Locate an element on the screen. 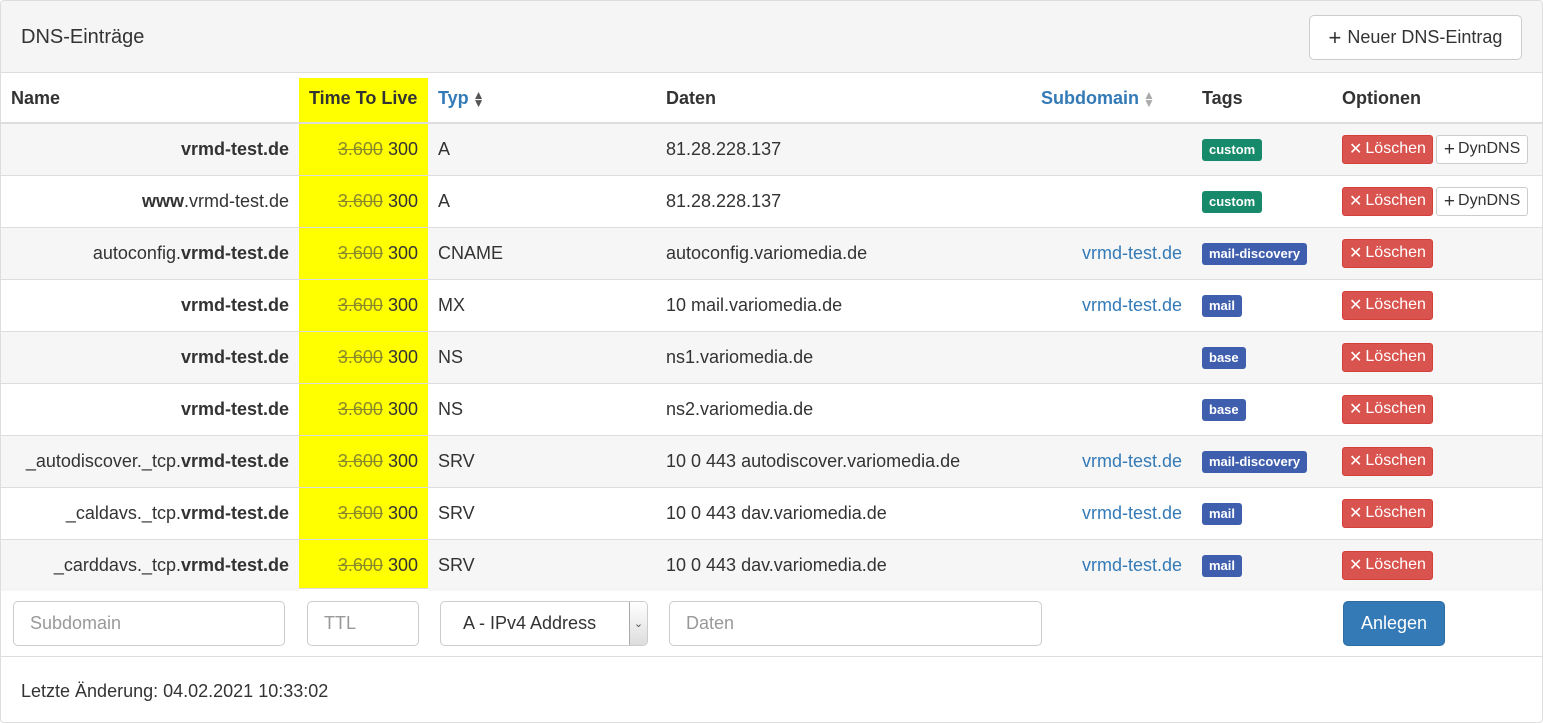 The image size is (1543, 723). column-header-ttl: Time To Live is located at coordinates (363, 99).